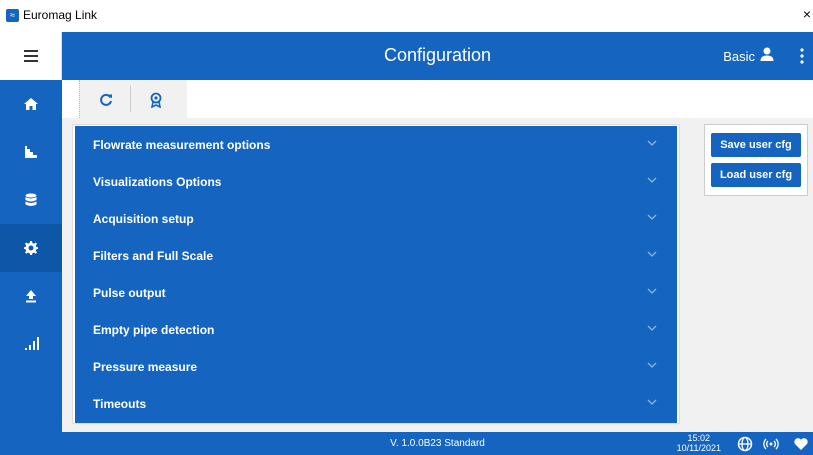 This screenshot has height=455, width=813. Describe the element at coordinates (60, 15) in the screenshot. I see `window-title: Euromag Link` at that location.